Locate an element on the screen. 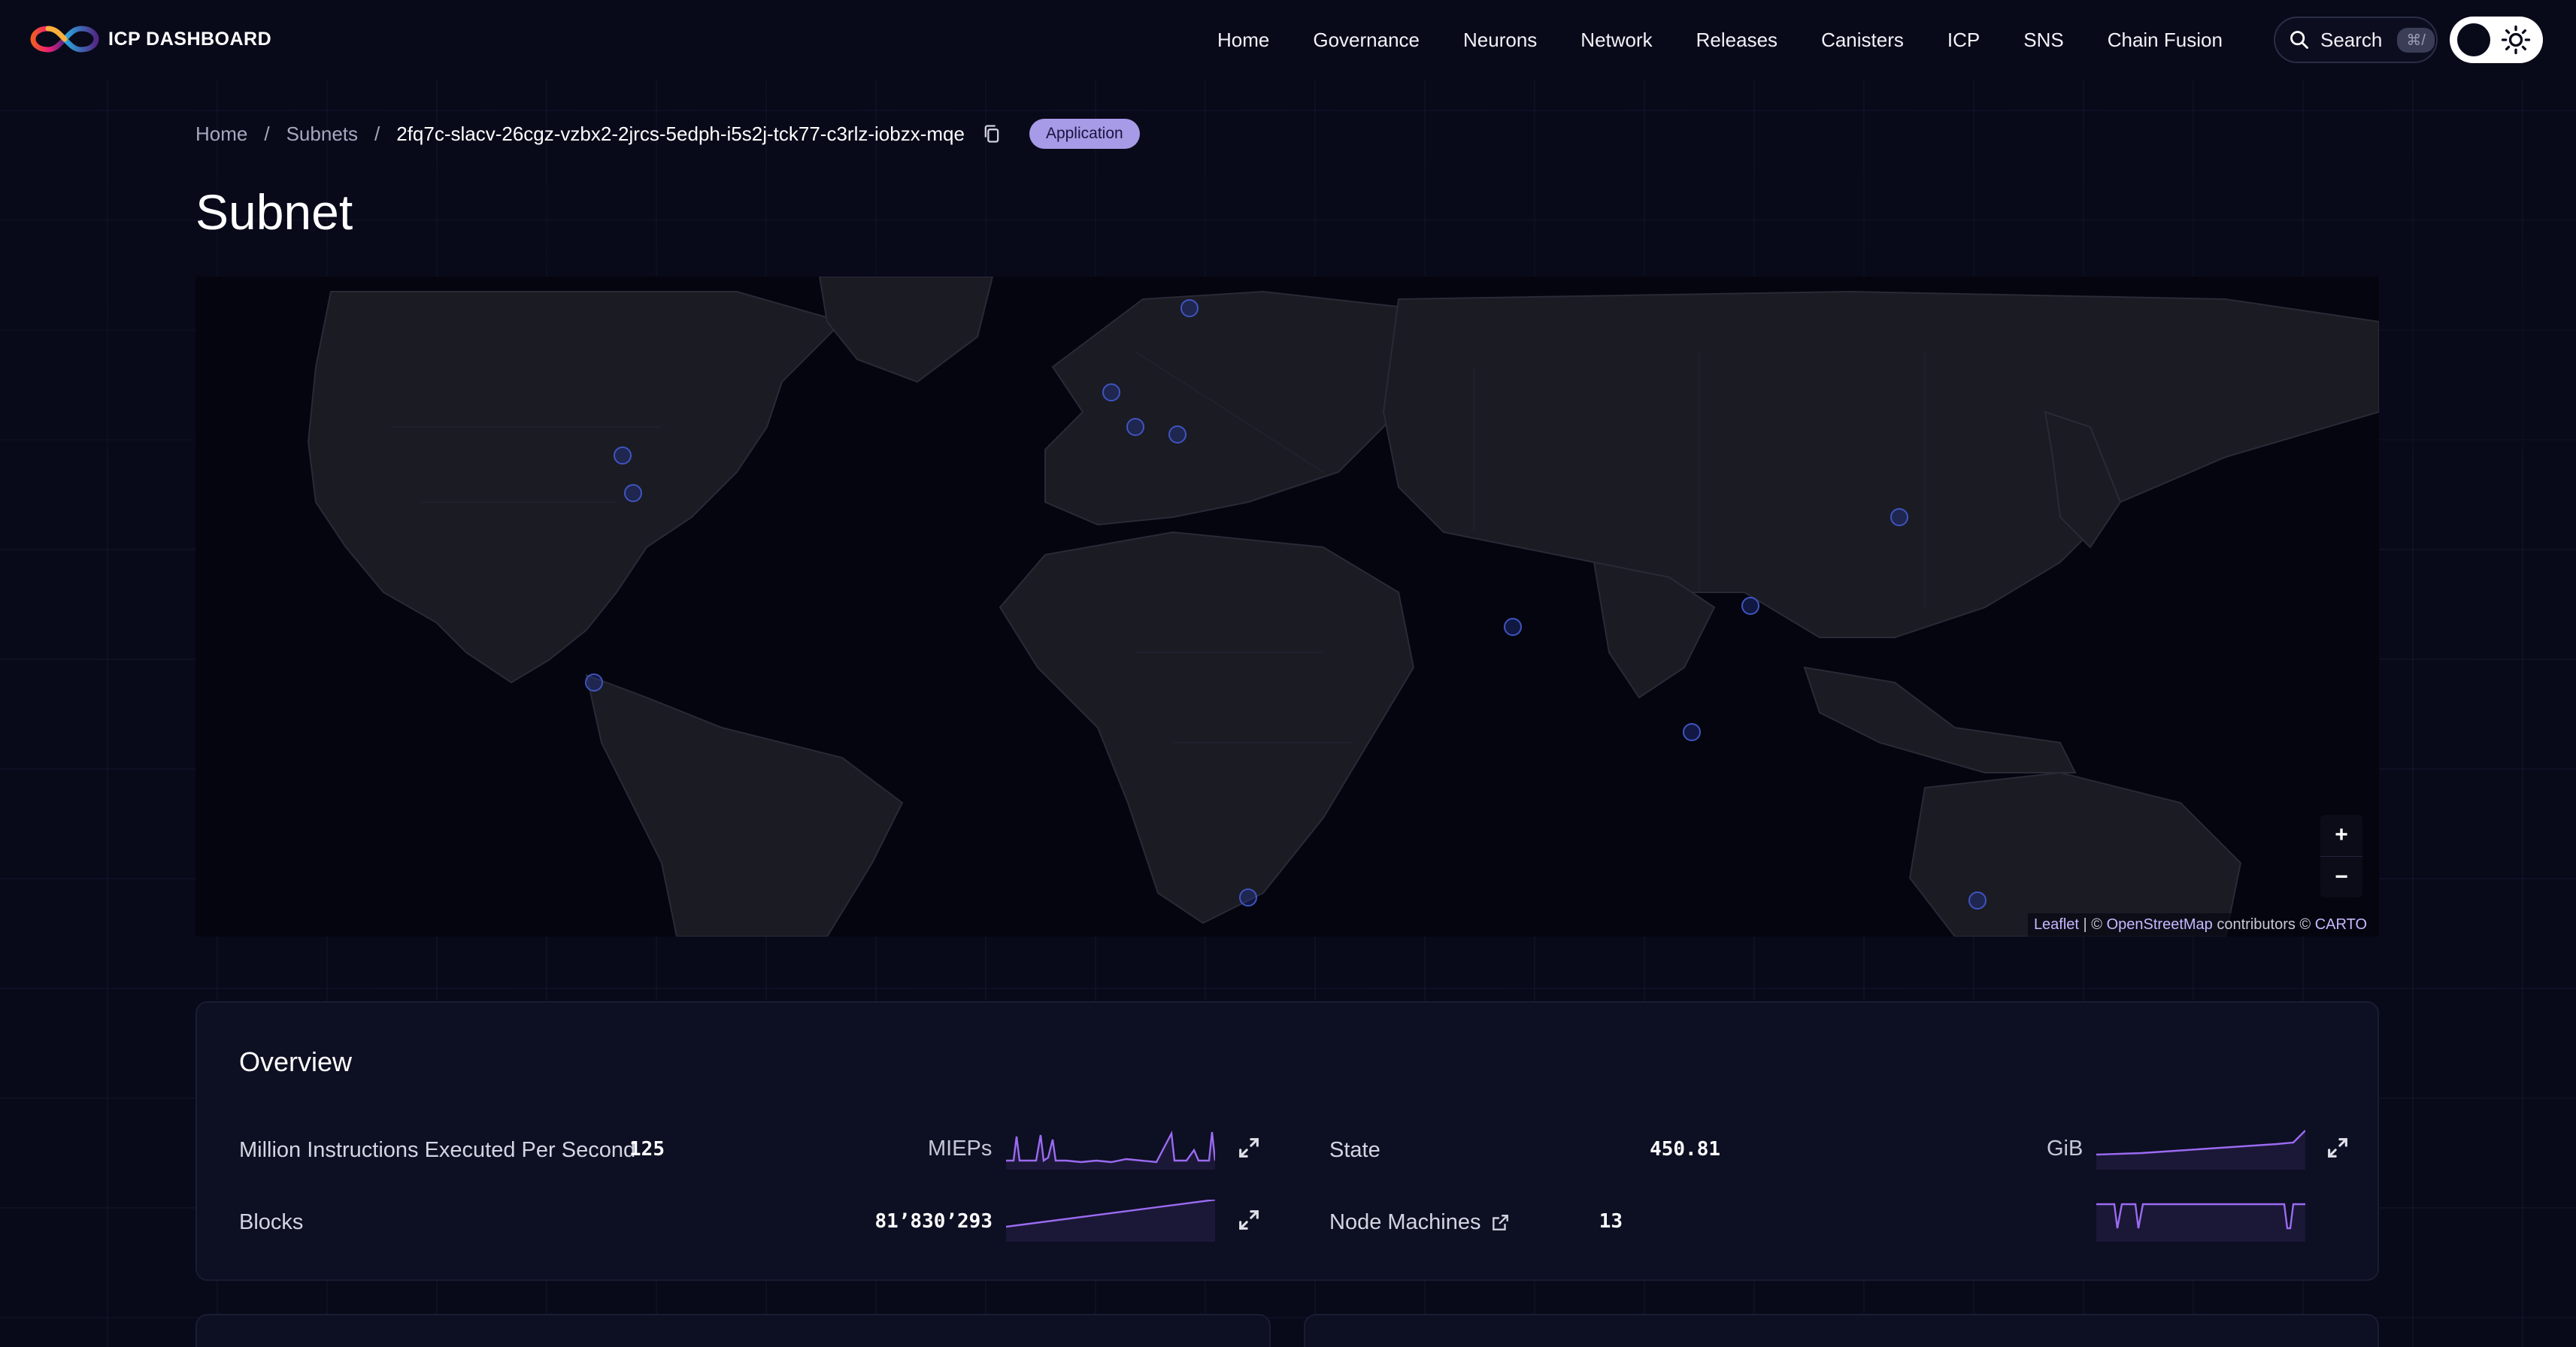 The image size is (2576, 1347). metric-state-value: 450.81 is located at coordinates (1685, 1149).